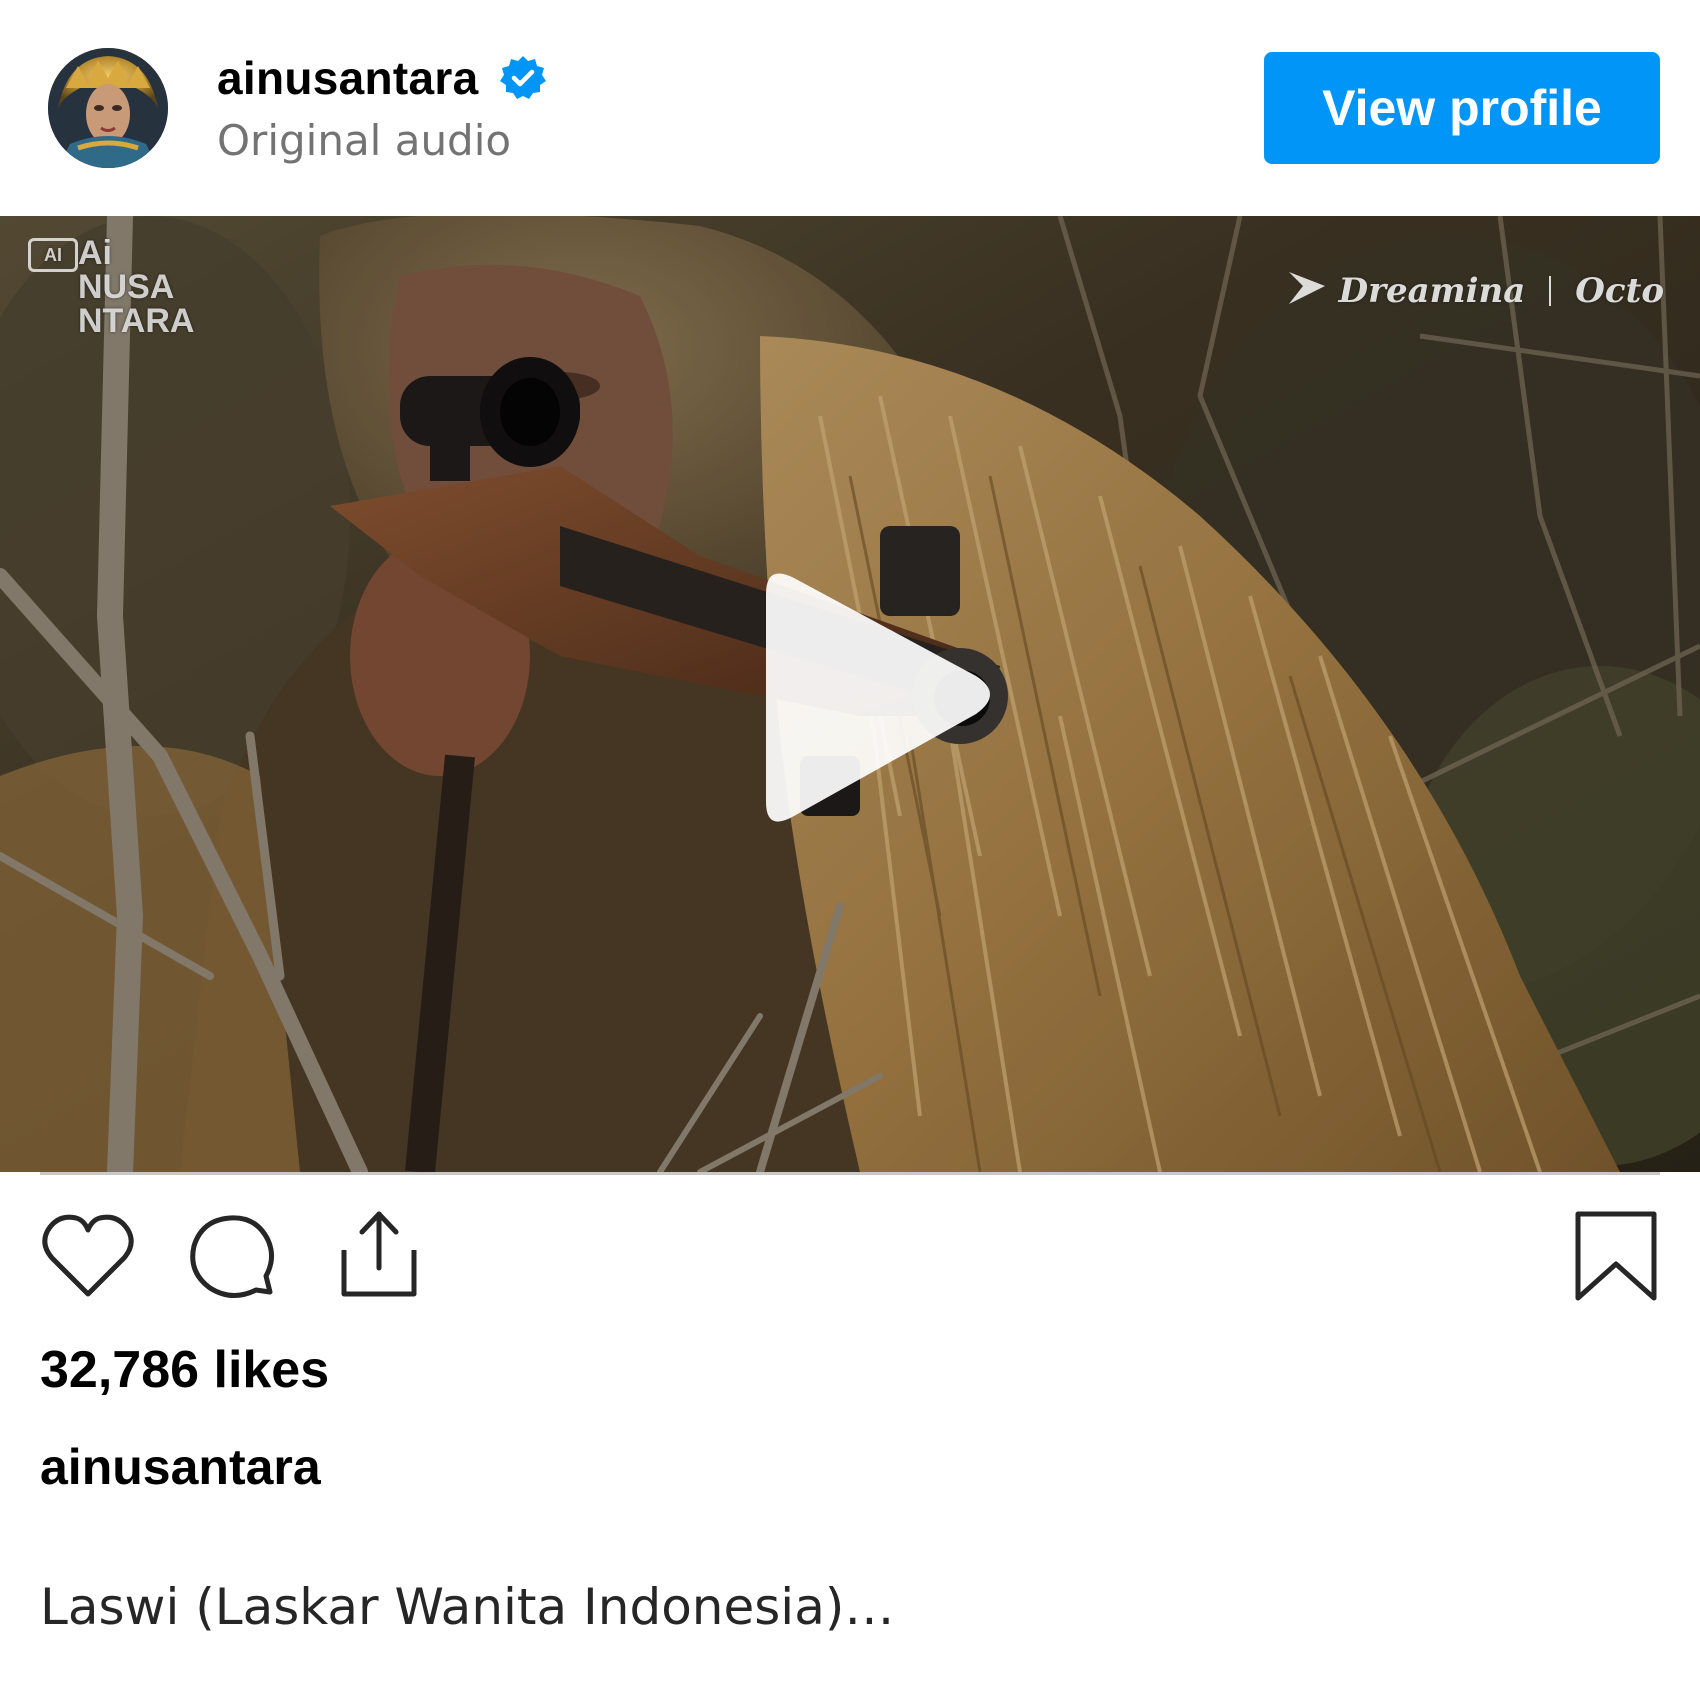 This screenshot has height=1688, width=1700. I want to click on octo-label: Octo, so click(1619, 290).